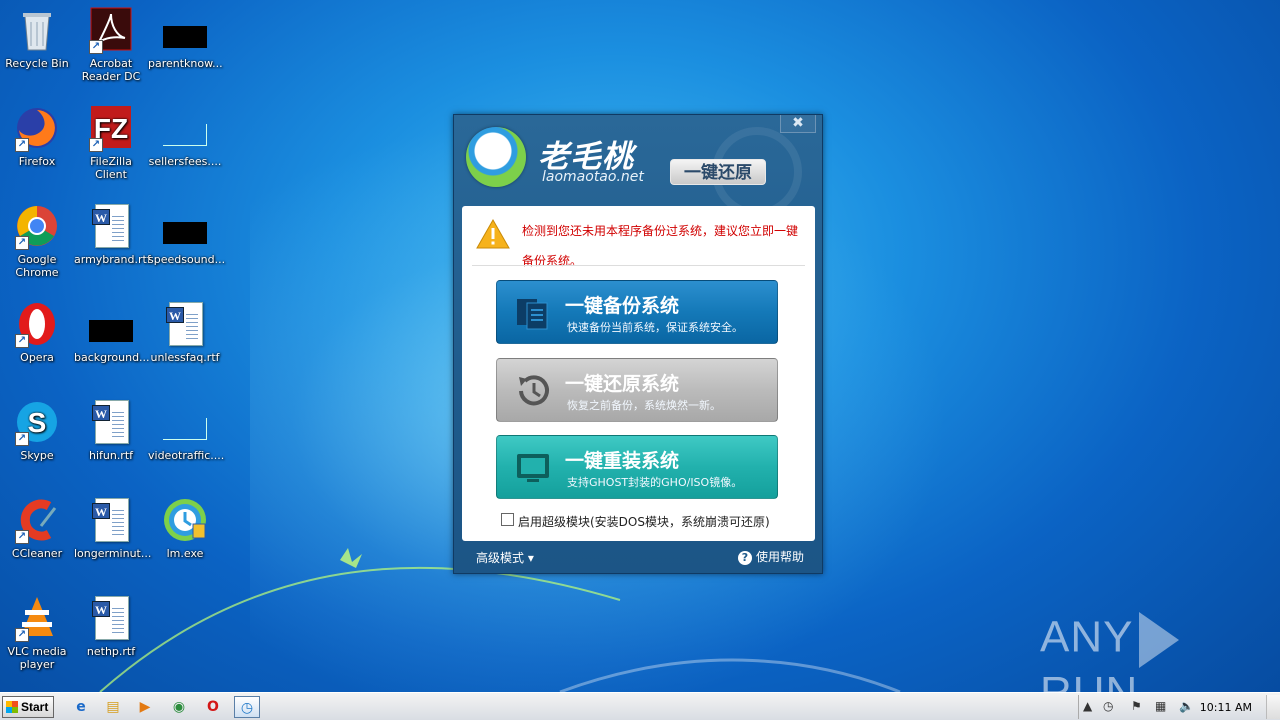  I want to click on laomaotao-exe-icon, so click(185, 520).